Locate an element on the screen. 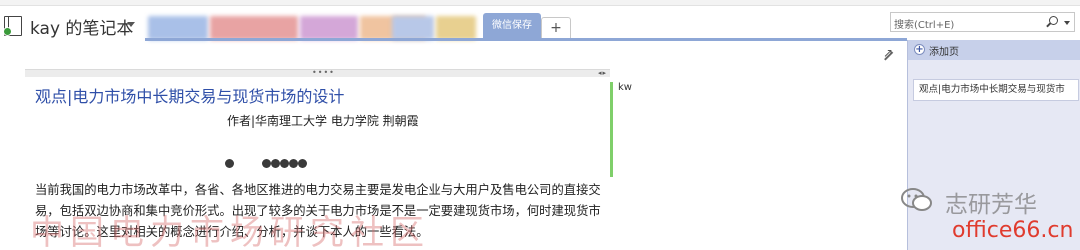  expand-icon is located at coordinates (888, 54).